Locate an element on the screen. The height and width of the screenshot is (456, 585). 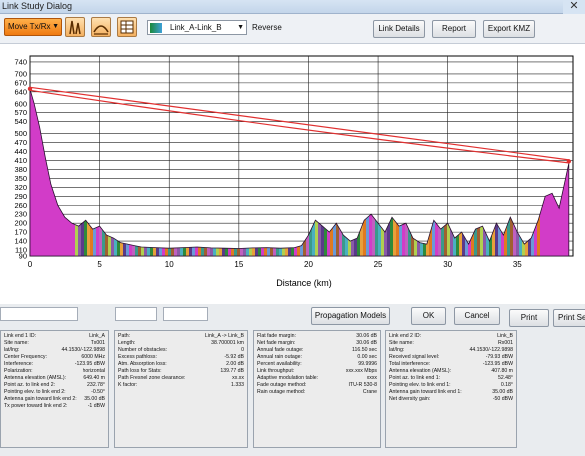
path-profile-icon is located at coordinates (101, 27).